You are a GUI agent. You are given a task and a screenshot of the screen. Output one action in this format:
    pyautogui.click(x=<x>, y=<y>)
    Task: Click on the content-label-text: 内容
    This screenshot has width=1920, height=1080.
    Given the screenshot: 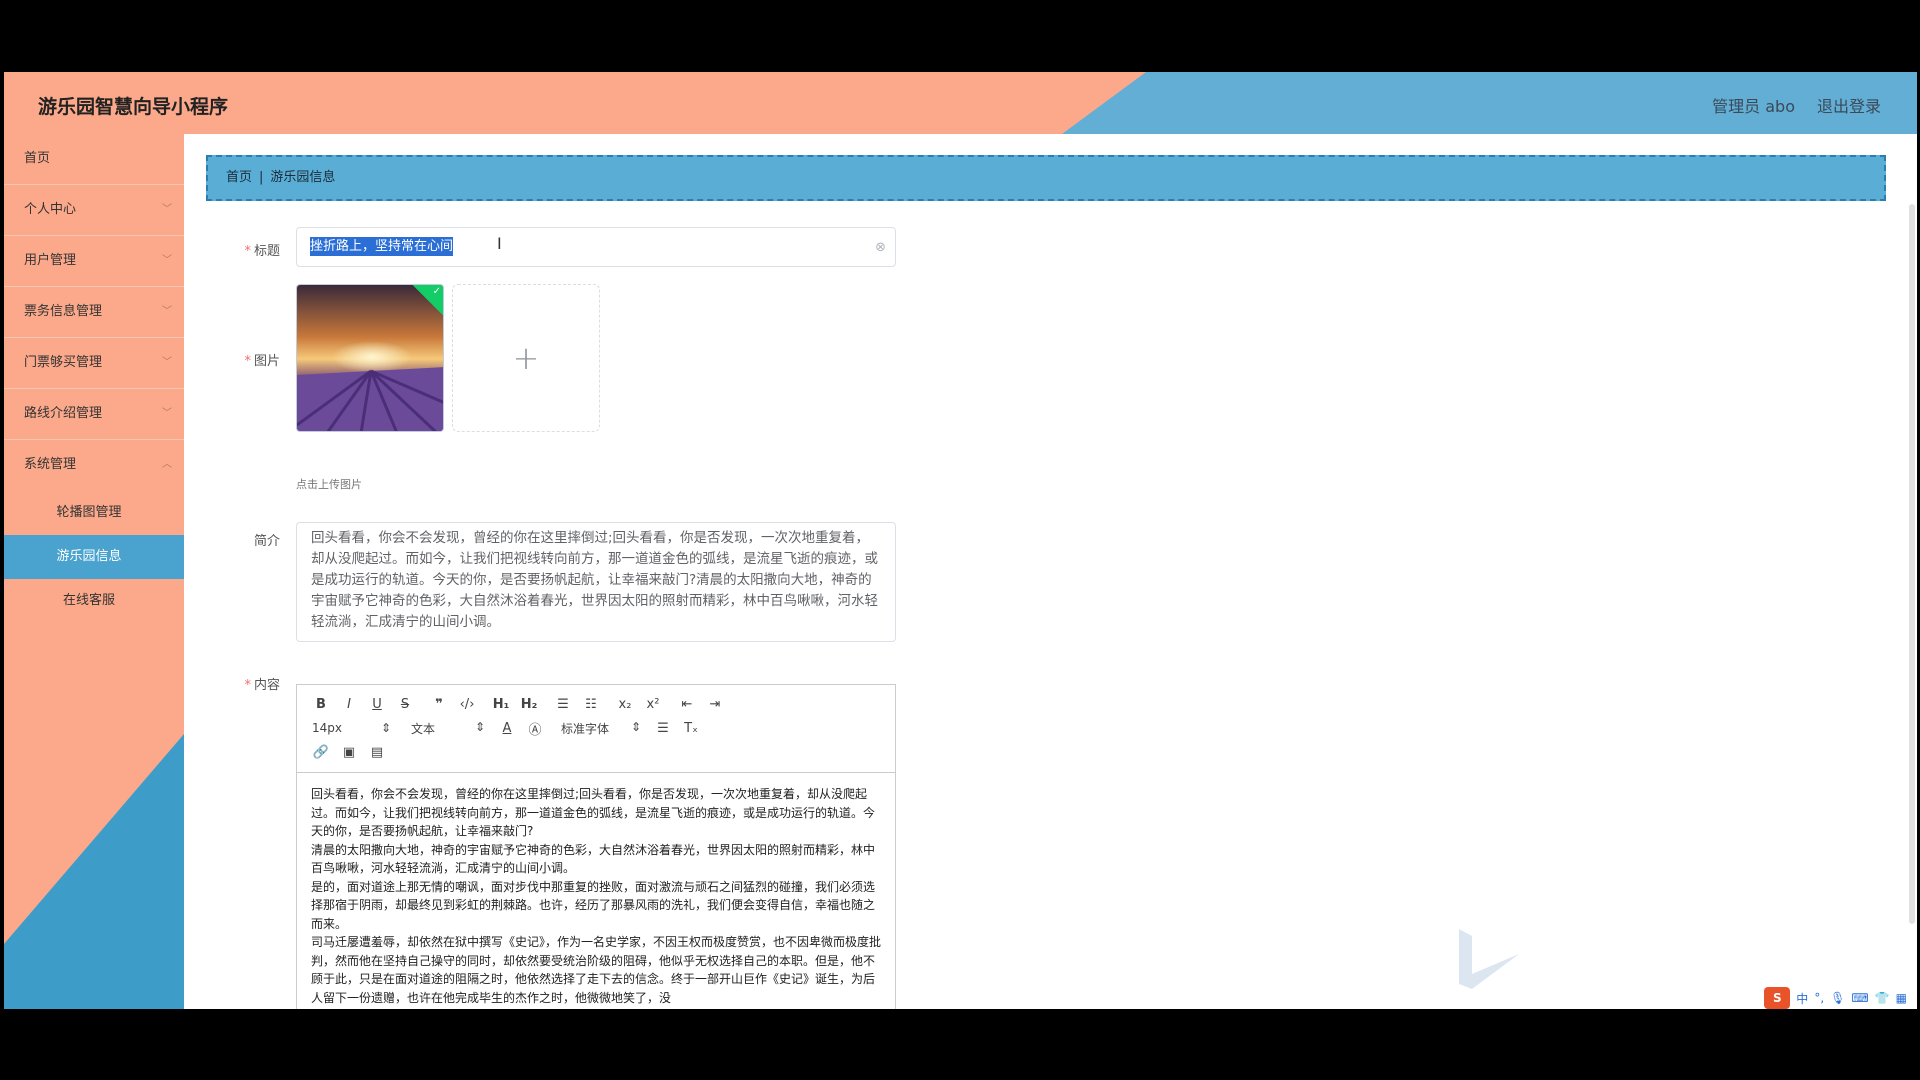 What is the action you would take?
    pyautogui.click(x=266, y=685)
    